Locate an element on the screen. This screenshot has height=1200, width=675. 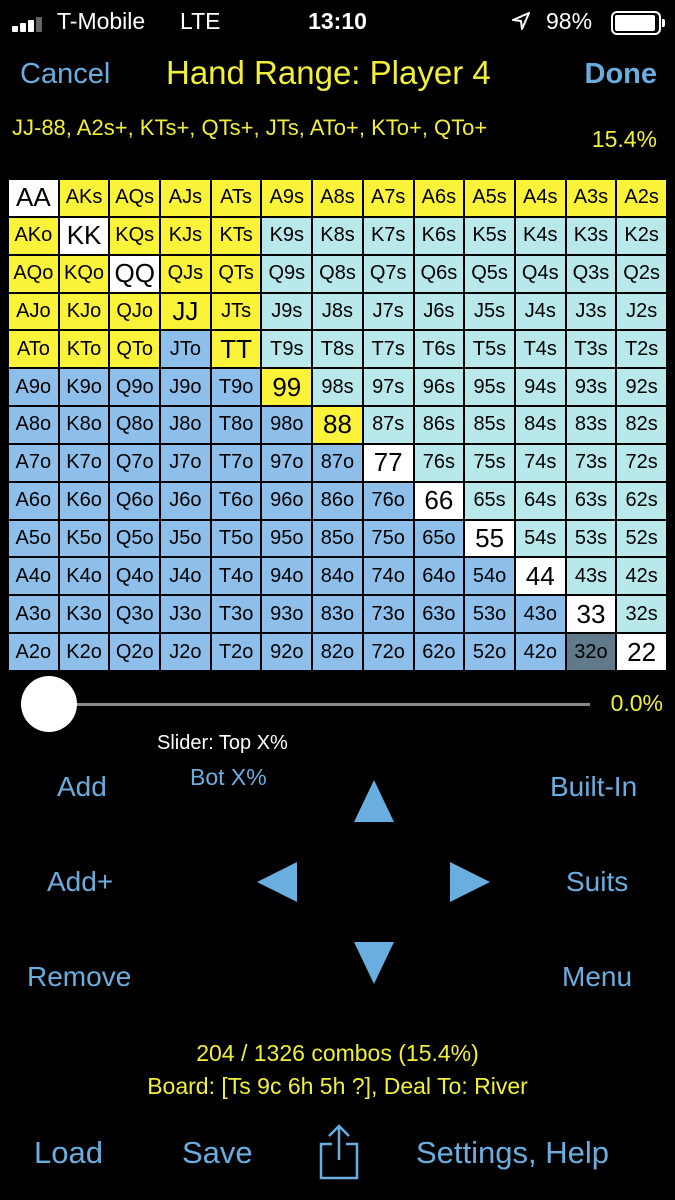
hand-cell-a7o: A7o is located at coordinates (33, 462).